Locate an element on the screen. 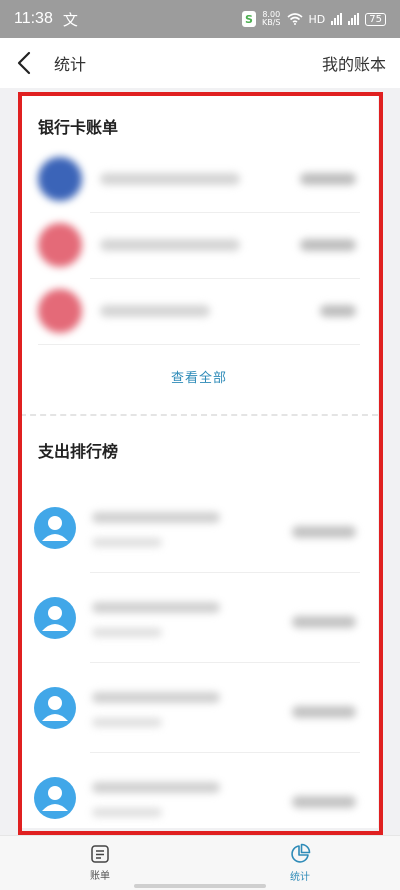 Image resolution: width=400 pixels, height=890 pixels. expense-ranking-title: 支出排行榜 is located at coordinates (78, 451).